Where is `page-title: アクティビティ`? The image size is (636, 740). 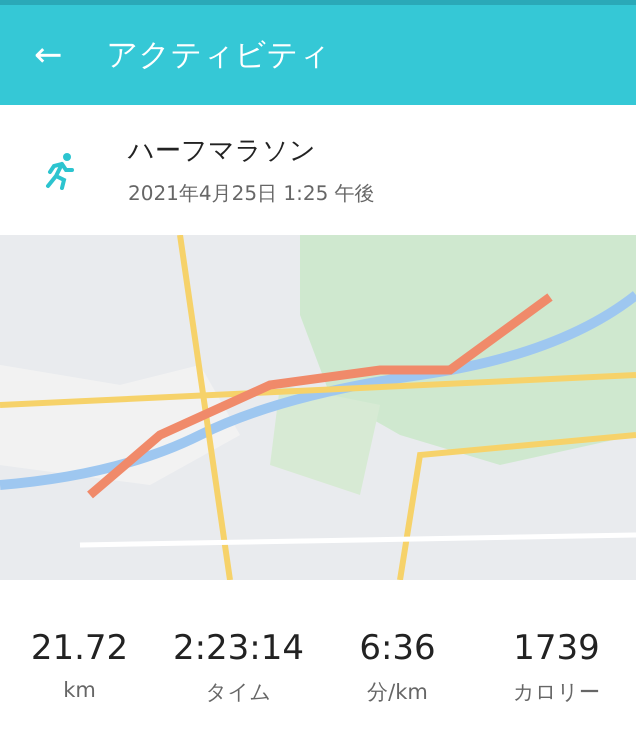
page-title: アクティビティ is located at coordinates (218, 55).